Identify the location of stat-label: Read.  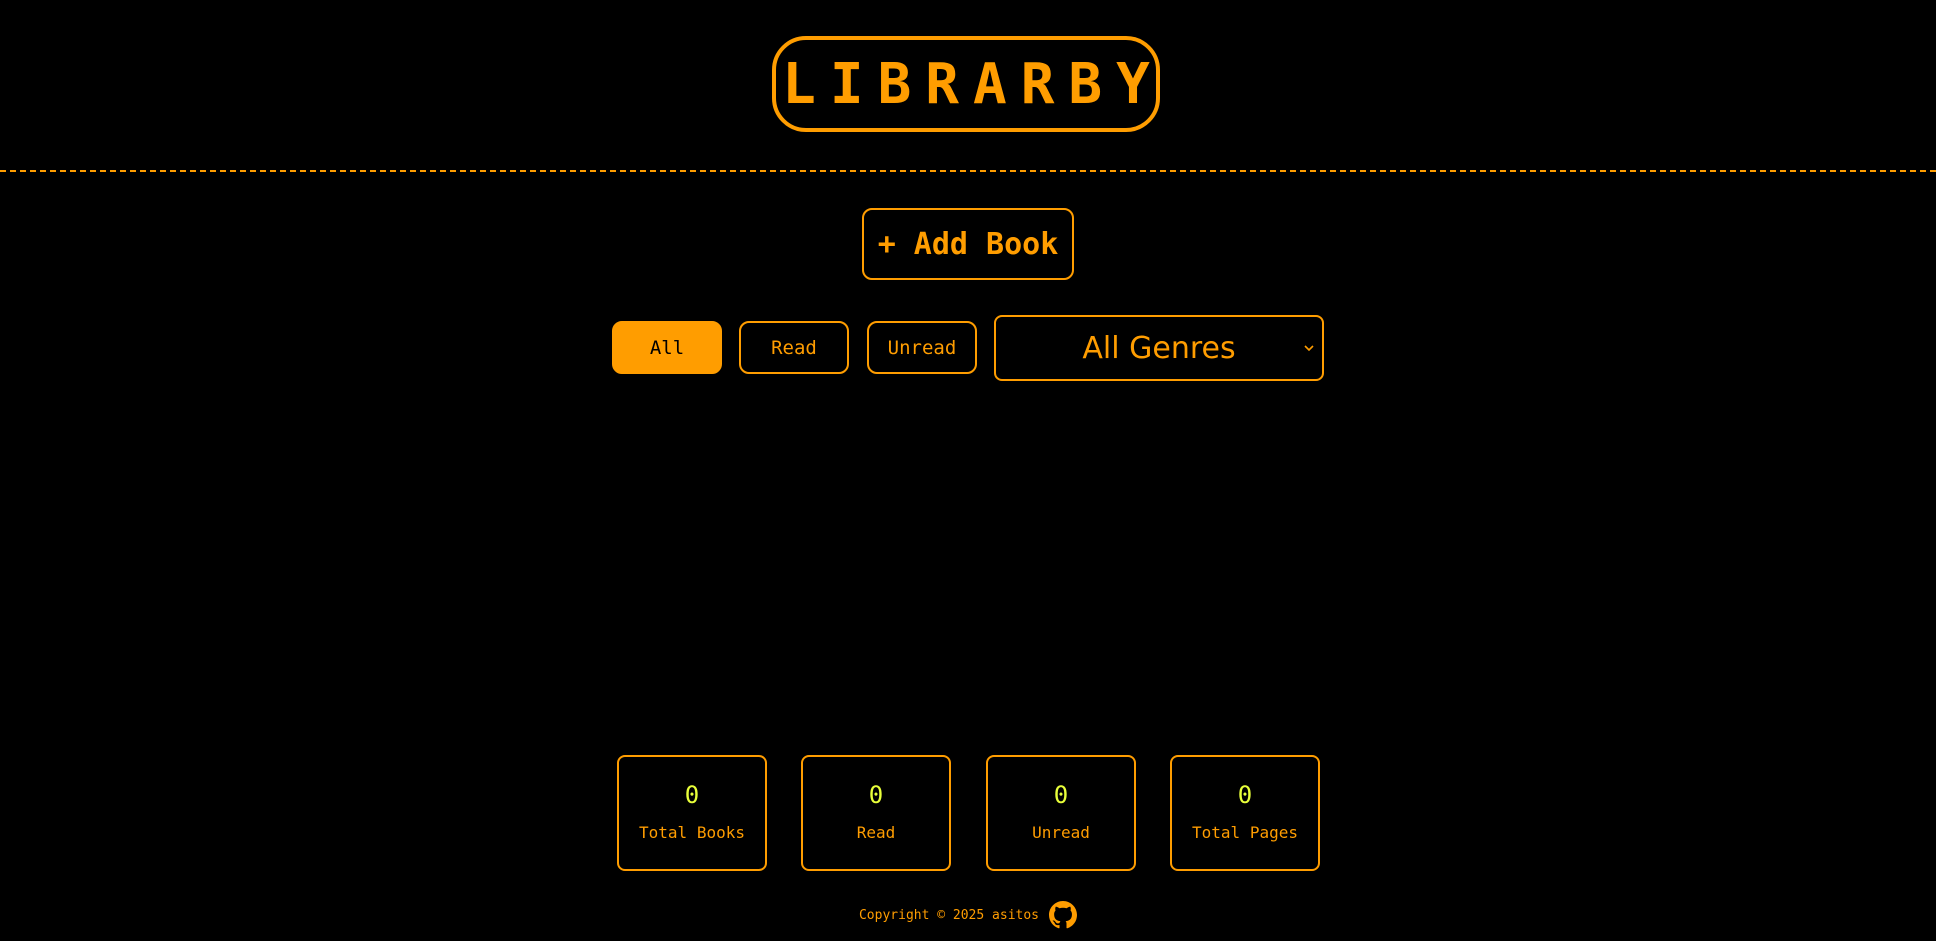
(876, 832).